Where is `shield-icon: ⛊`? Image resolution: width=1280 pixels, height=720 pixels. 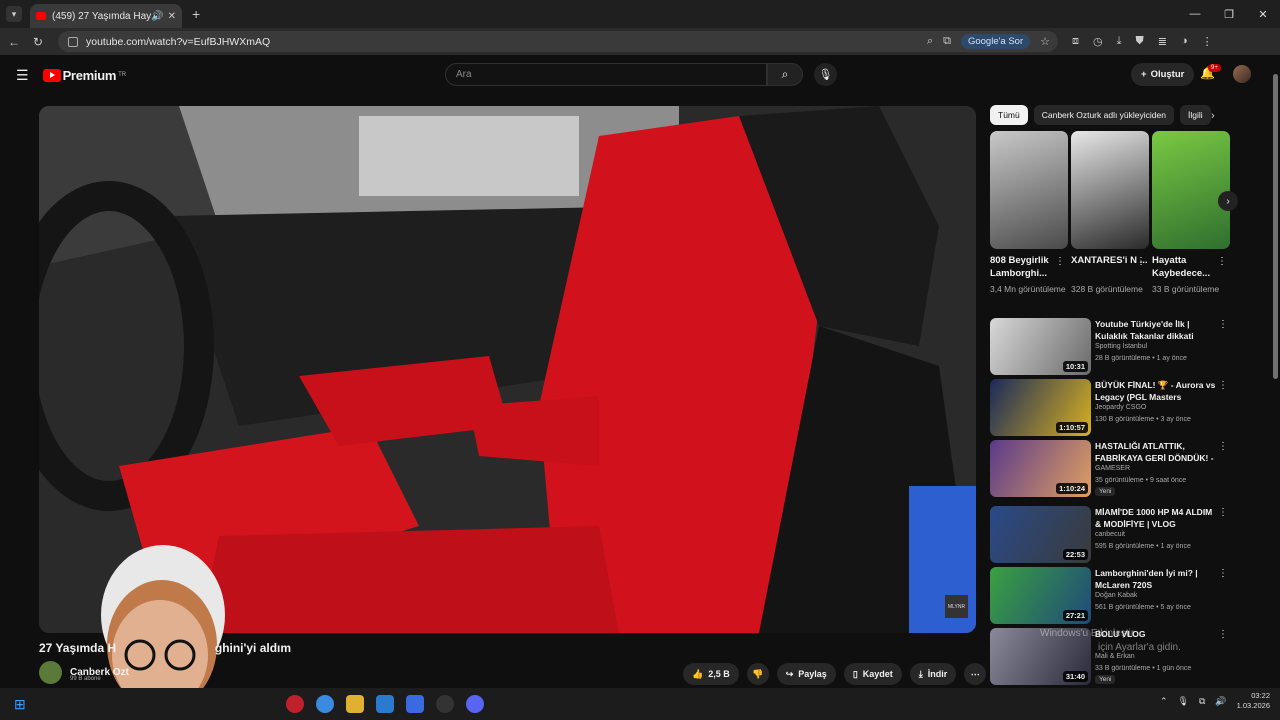
shield-icon: ⛊ is located at coordinates (1139, 41).